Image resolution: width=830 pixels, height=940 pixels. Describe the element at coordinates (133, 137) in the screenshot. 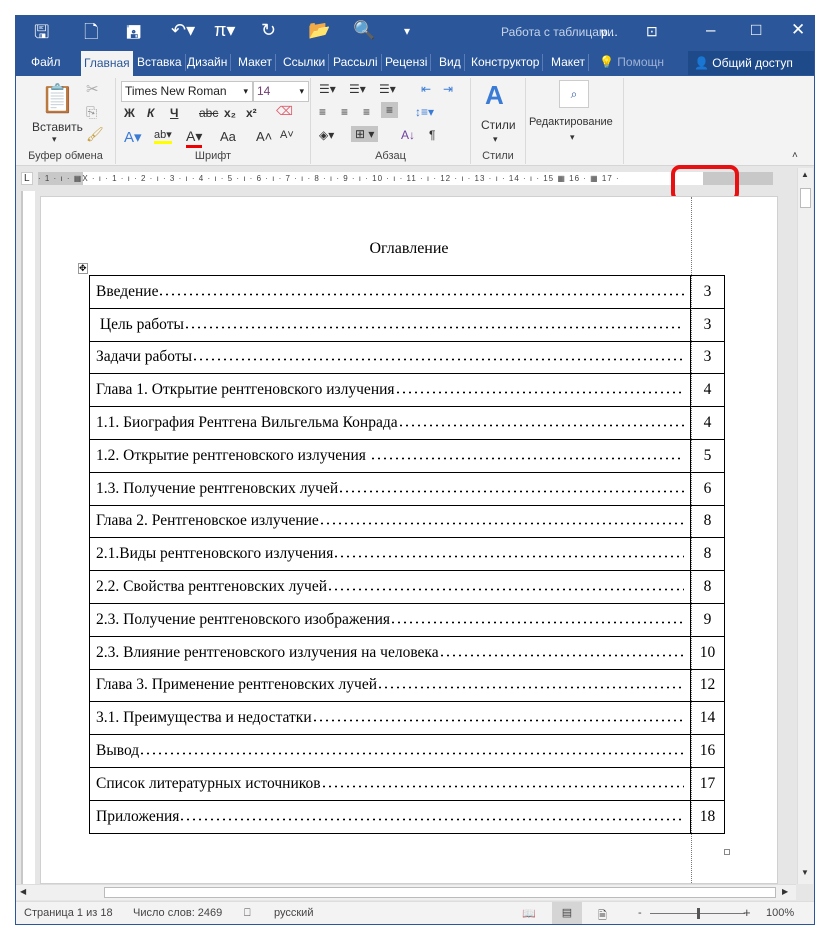

I see `text-effects-icon: A▾` at that location.